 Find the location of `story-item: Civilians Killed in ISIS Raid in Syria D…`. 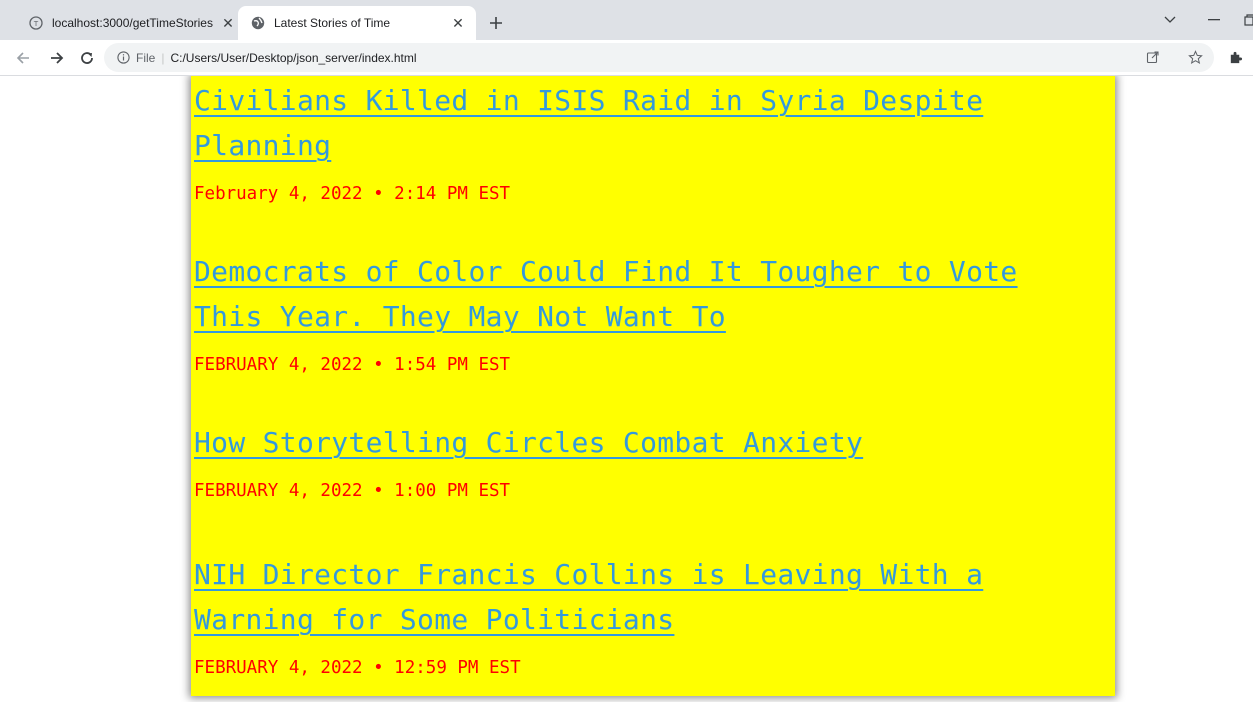

story-item: Civilians Killed in ISIS Raid in Syria D… is located at coordinates (634, 141).